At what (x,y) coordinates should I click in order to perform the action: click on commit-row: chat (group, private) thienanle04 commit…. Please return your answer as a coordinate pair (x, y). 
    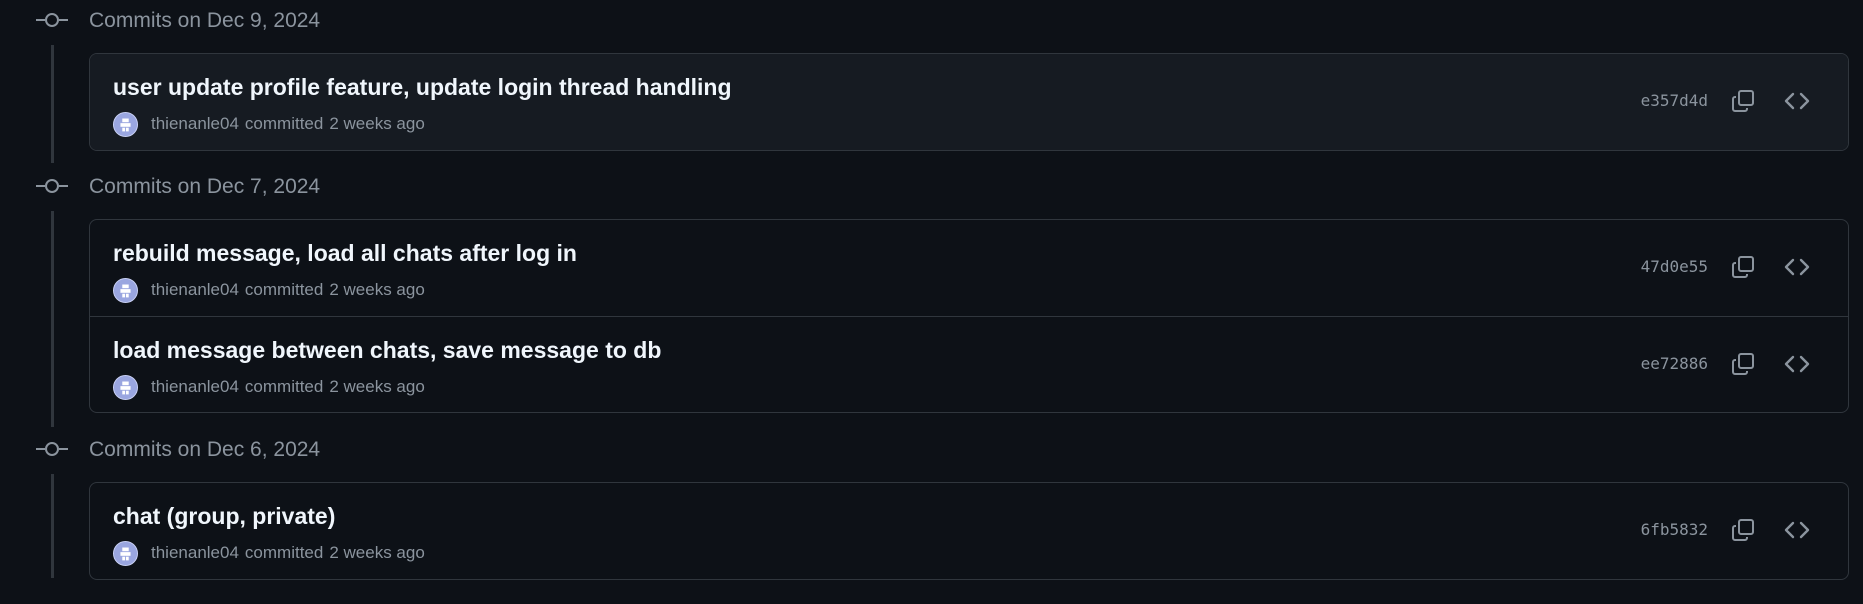
    Looking at the image, I should click on (969, 531).